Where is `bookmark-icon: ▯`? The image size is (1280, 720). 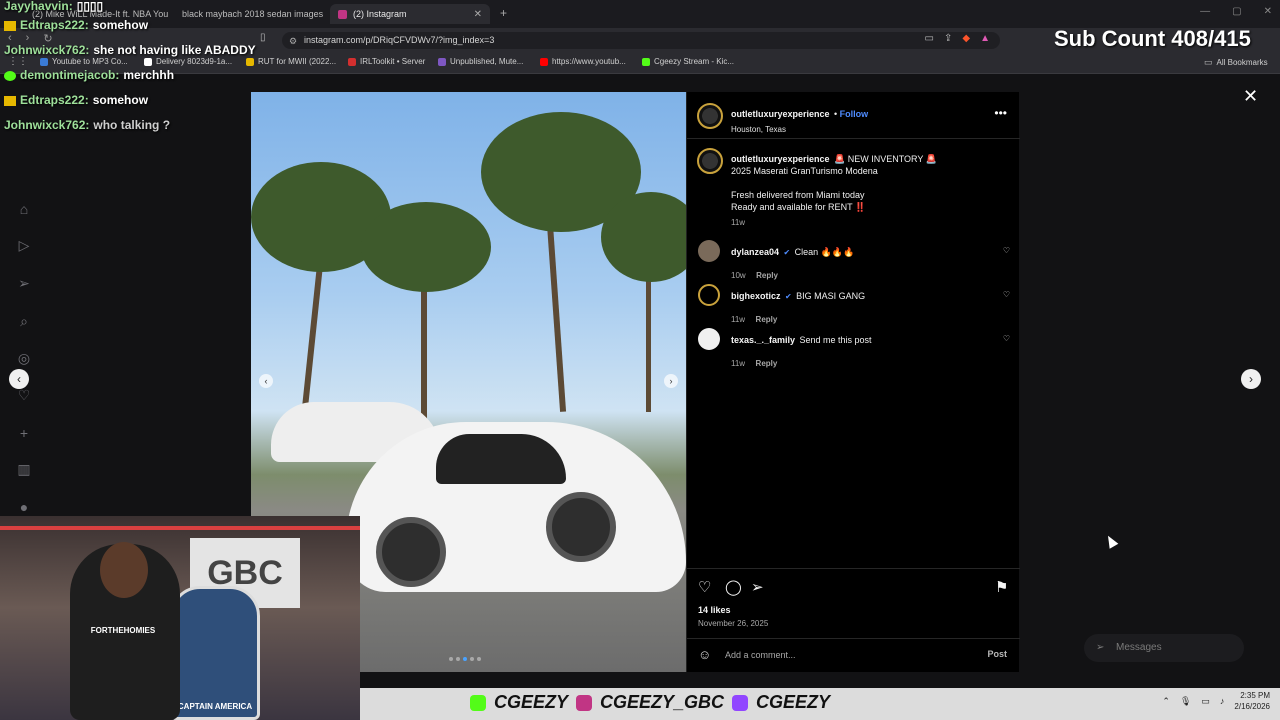 bookmark-icon: ▯ is located at coordinates (263, 37).